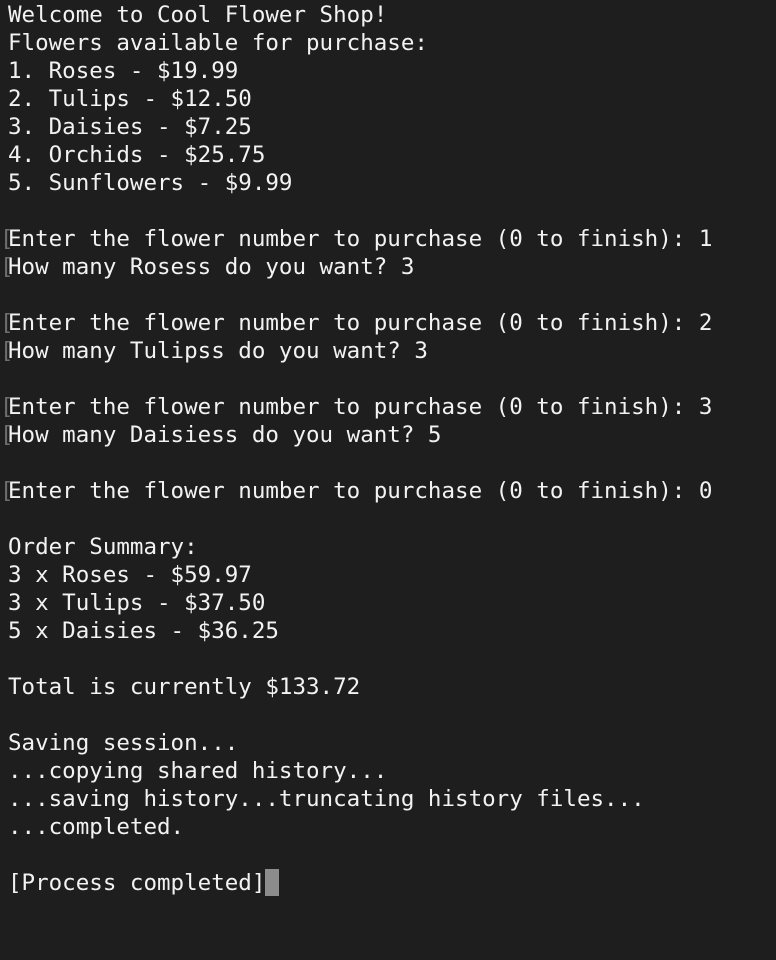 Image resolution: width=776 pixels, height=960 pixels. I want to click on terminal-line-text: Flowers available for purchase:, so click(218, 43).